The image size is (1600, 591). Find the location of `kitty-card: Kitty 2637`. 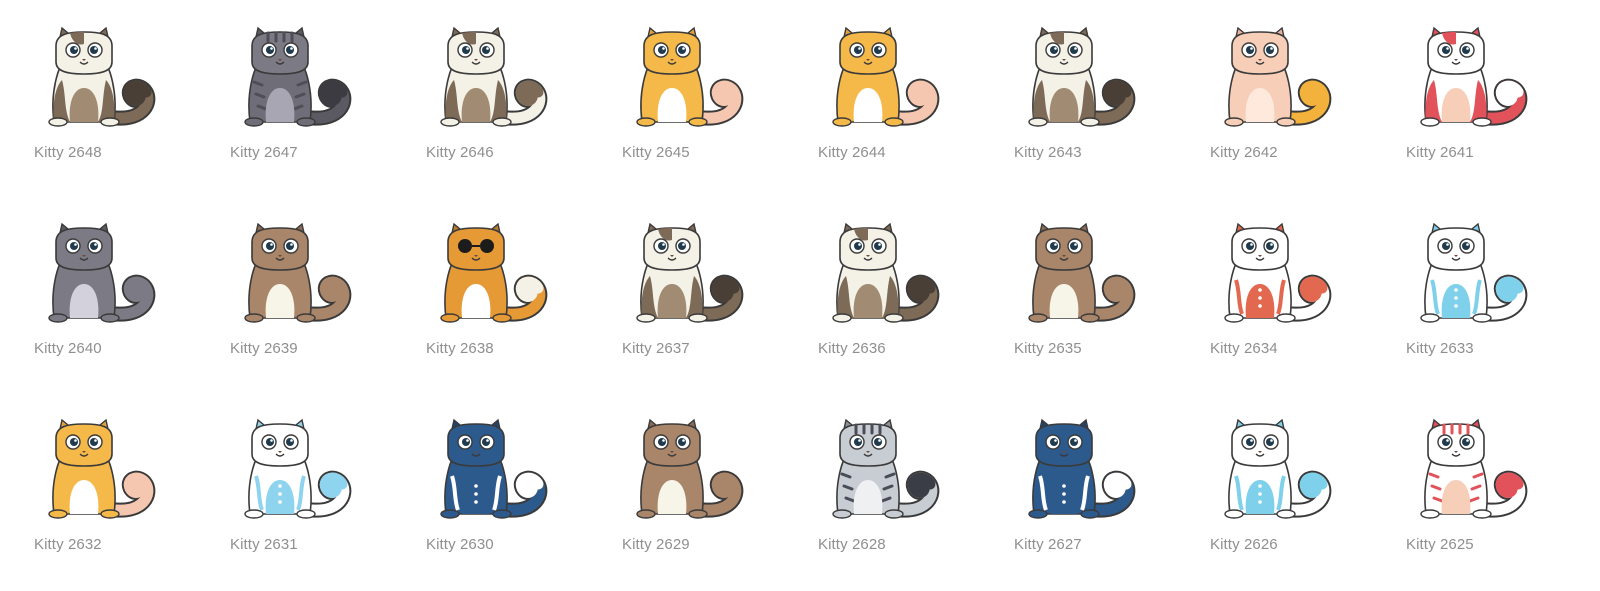

kitty-card: Kitty 2637 is located at coordinates (688, 285).